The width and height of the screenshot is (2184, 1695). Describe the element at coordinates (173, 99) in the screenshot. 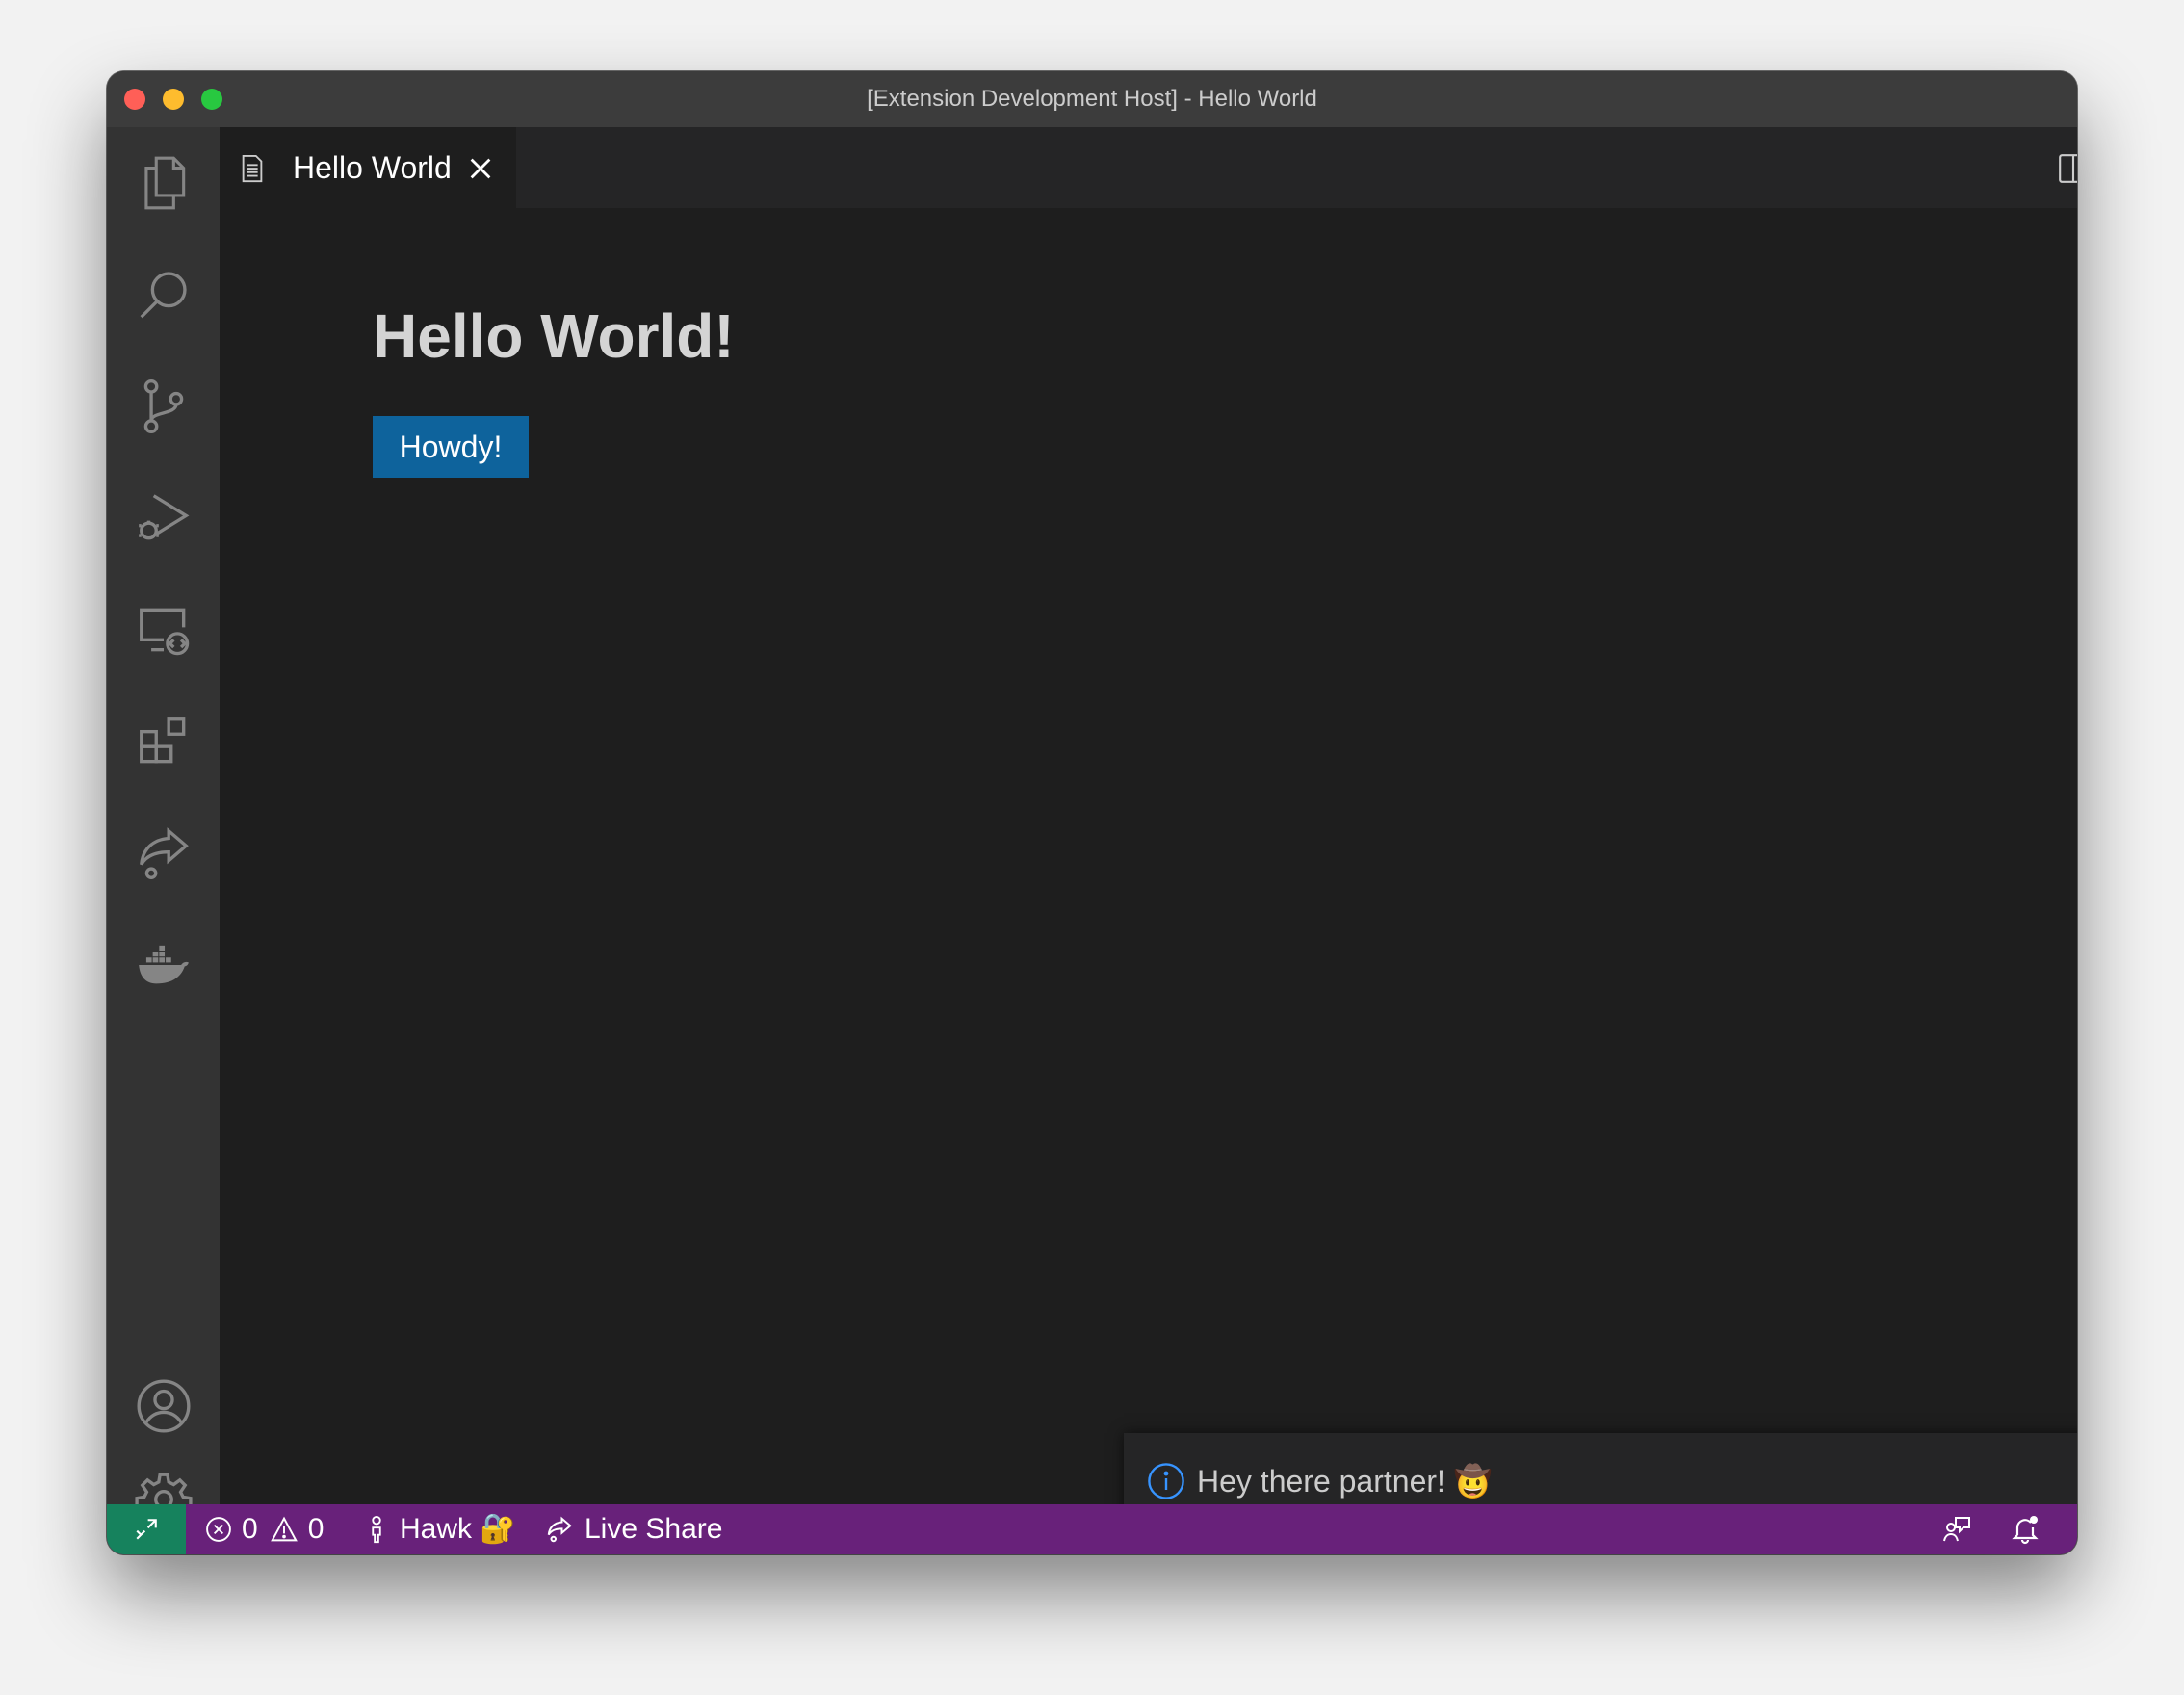

I see `minimize-window-button` at that location.